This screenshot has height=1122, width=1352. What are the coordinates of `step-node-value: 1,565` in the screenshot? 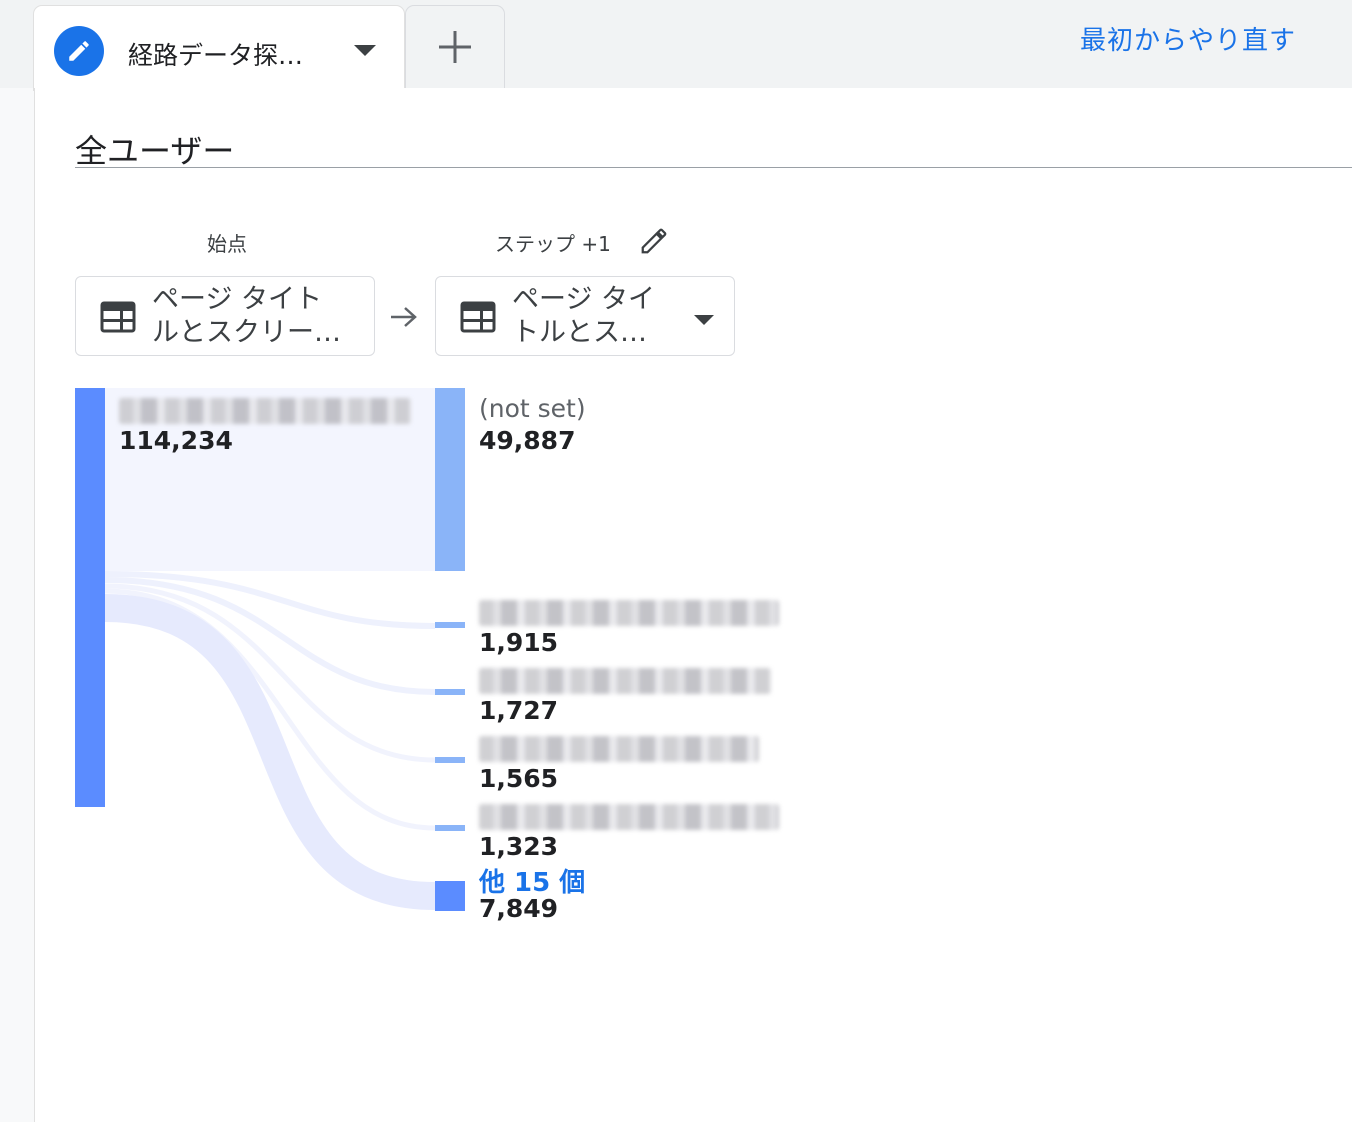 It's located at (519, 778).